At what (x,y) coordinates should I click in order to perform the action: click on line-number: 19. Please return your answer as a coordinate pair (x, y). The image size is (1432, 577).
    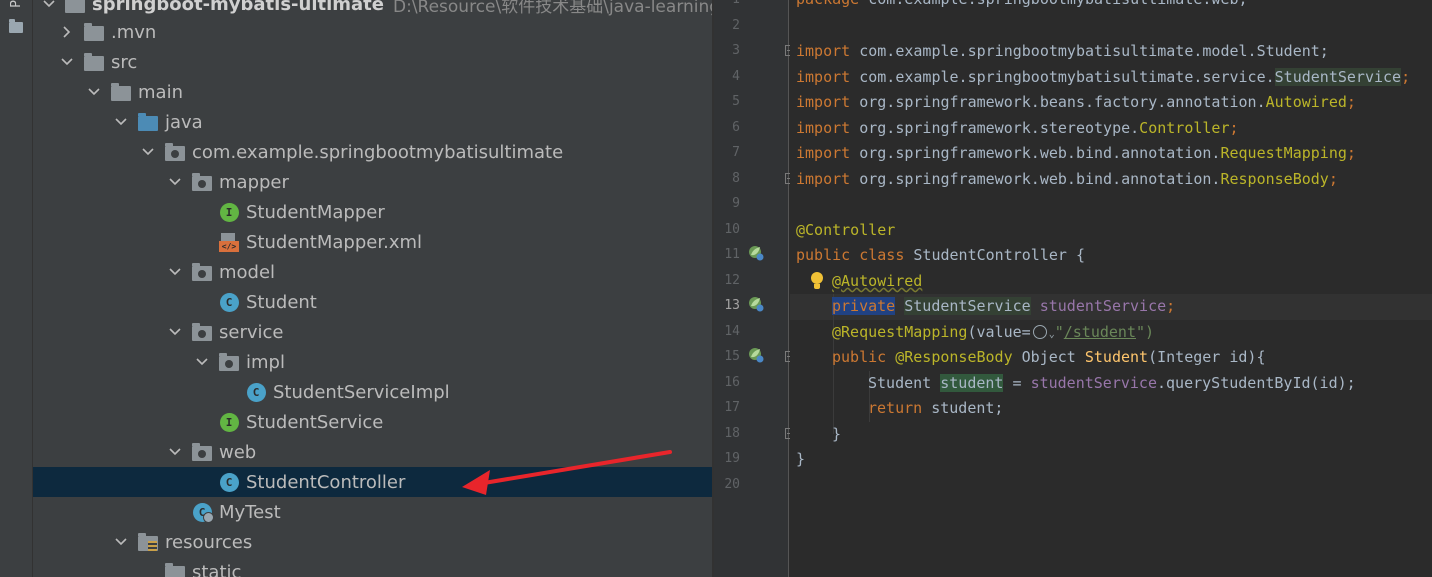
    Looking at the image, I should click on (732, 458).